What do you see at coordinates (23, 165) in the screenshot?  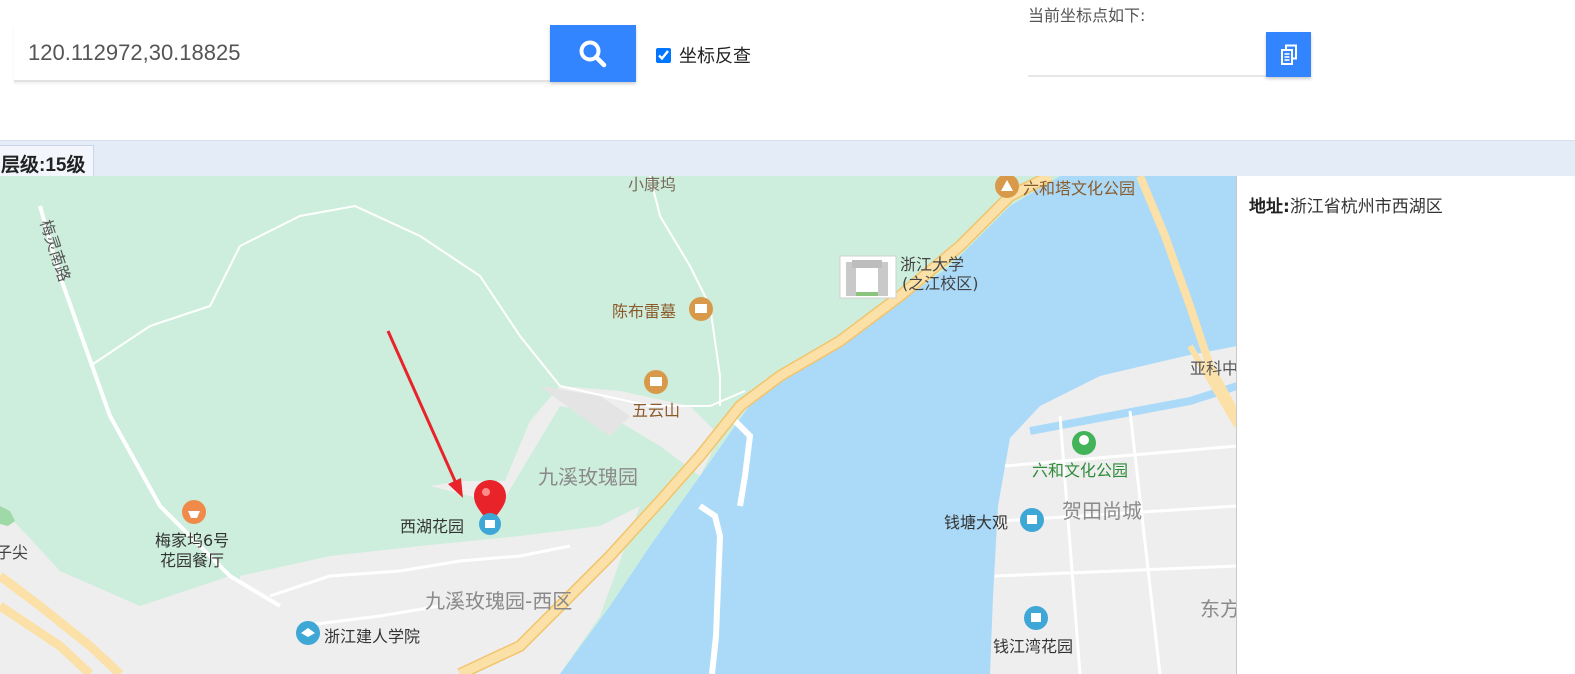 I see `zoom-level-label: 层级:` at bounding box center [23, 165].